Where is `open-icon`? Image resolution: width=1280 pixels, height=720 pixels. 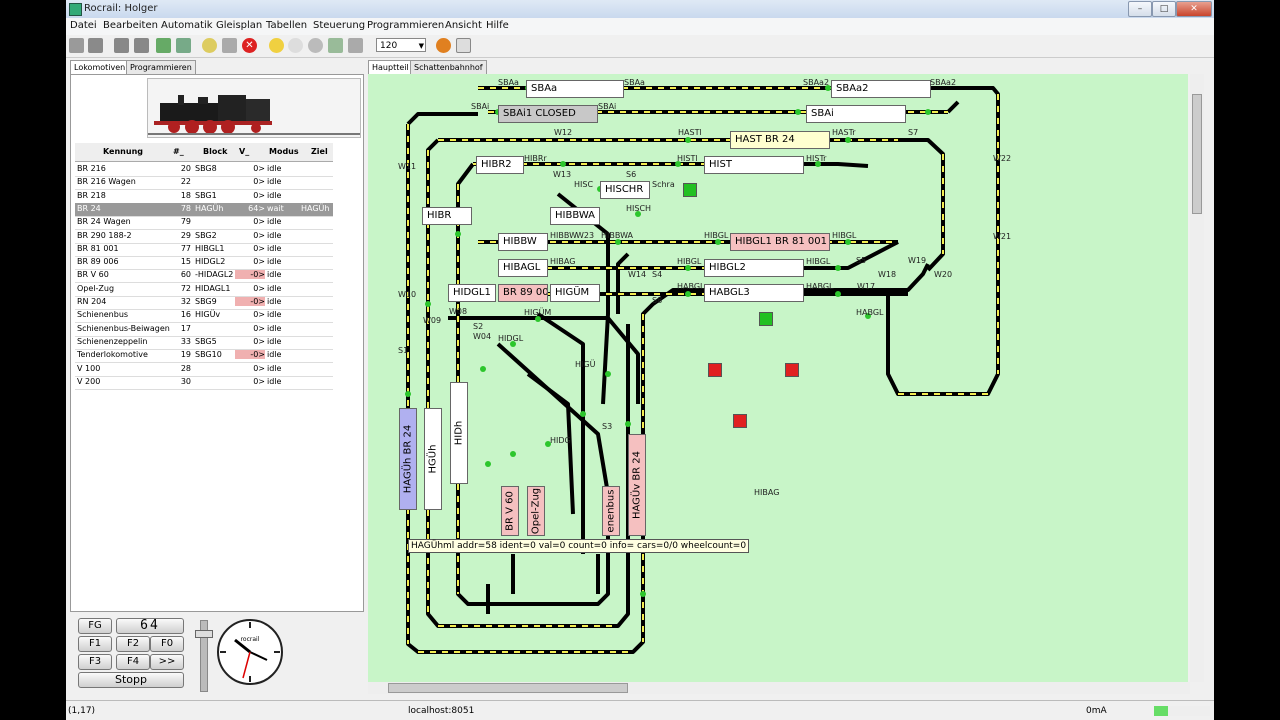
open-icon is located at coordinates (76, 45).